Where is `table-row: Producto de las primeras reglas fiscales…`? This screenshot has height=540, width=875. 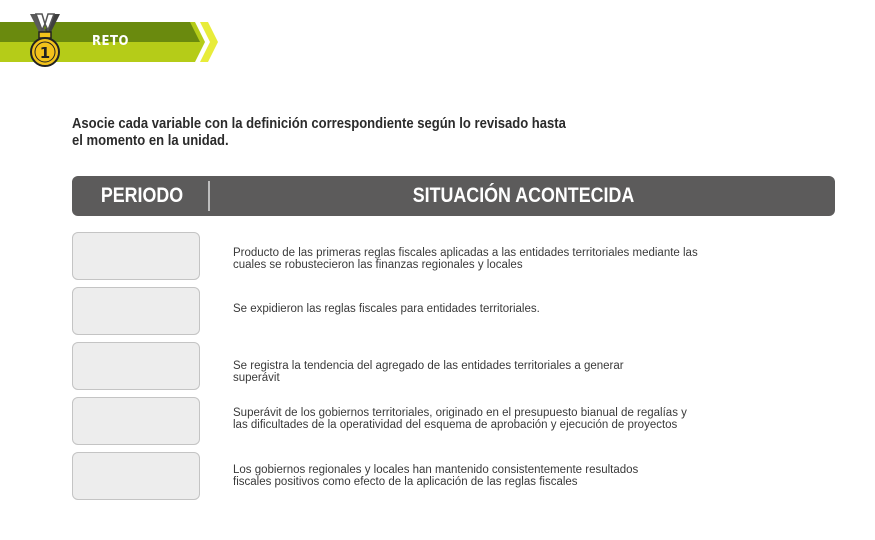
table-row: Producto de las primeras reglas fiscales… is located at coordinates (453, 256).